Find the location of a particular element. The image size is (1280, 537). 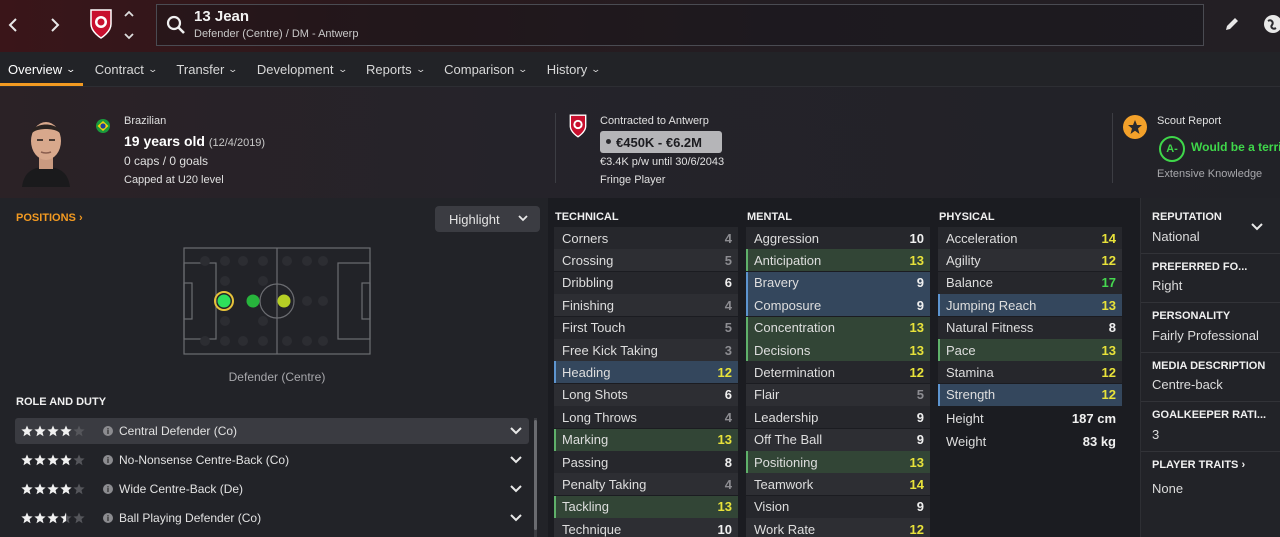

role-row: i Ball Playing Defender (Co) is located at coordinates (272, 518).